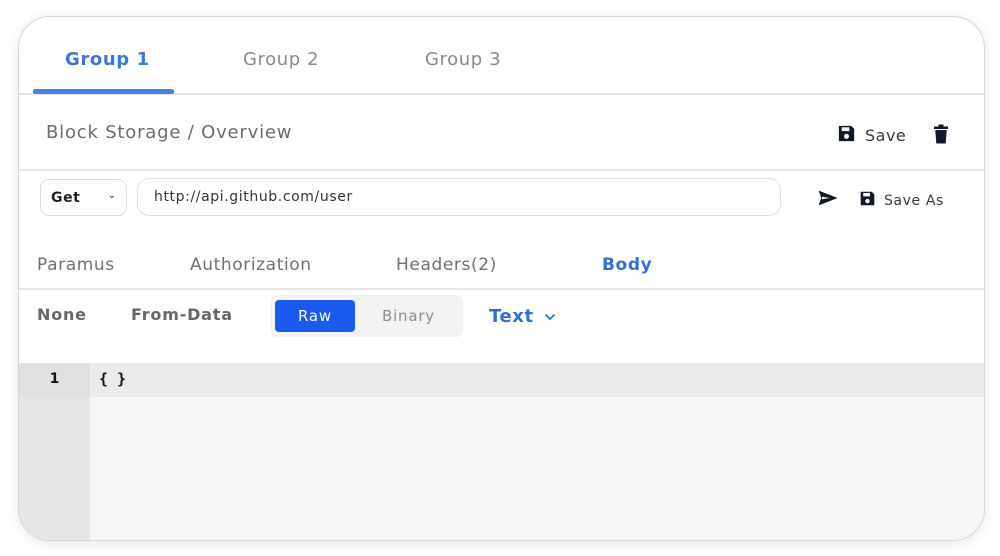 The height and width of the screenshot is (556, 1000). Describe the element at coordinates (62, 314) in the screenshot. I see `body-type-none: None` at that location.